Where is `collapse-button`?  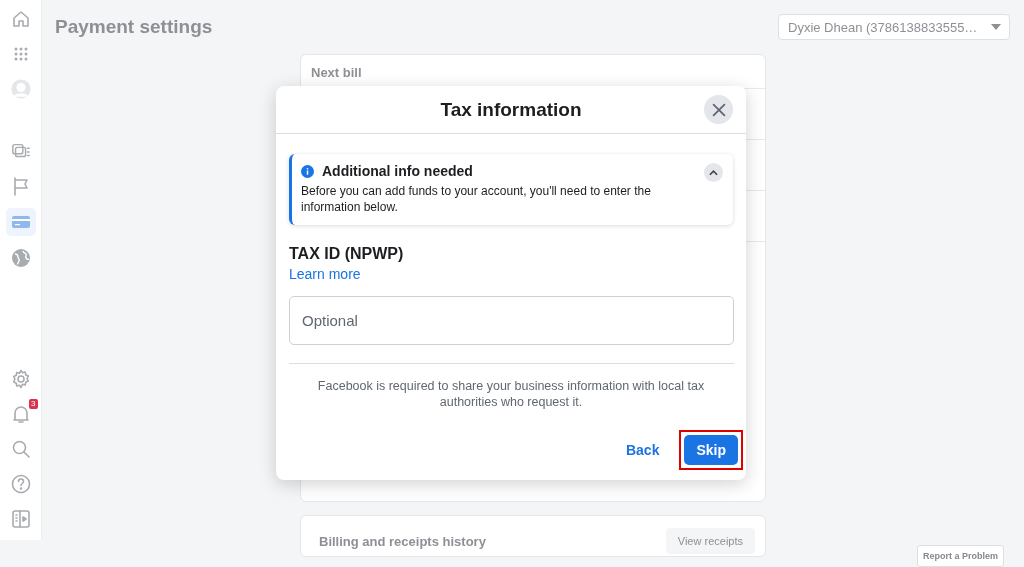 collapse-button is located at coordinates (713, 172).